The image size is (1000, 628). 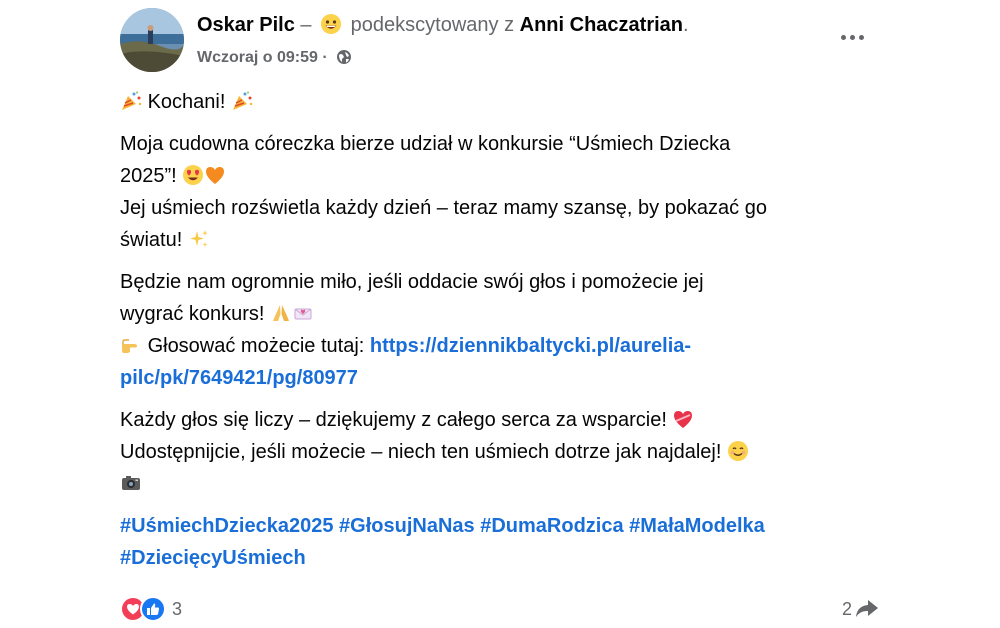 What do you see at coordinates (530, 346) in the screenshot?
I see `voting-link: https://dziennikbaltycki.pl/aurelia-` at bounding box center [530, 346].